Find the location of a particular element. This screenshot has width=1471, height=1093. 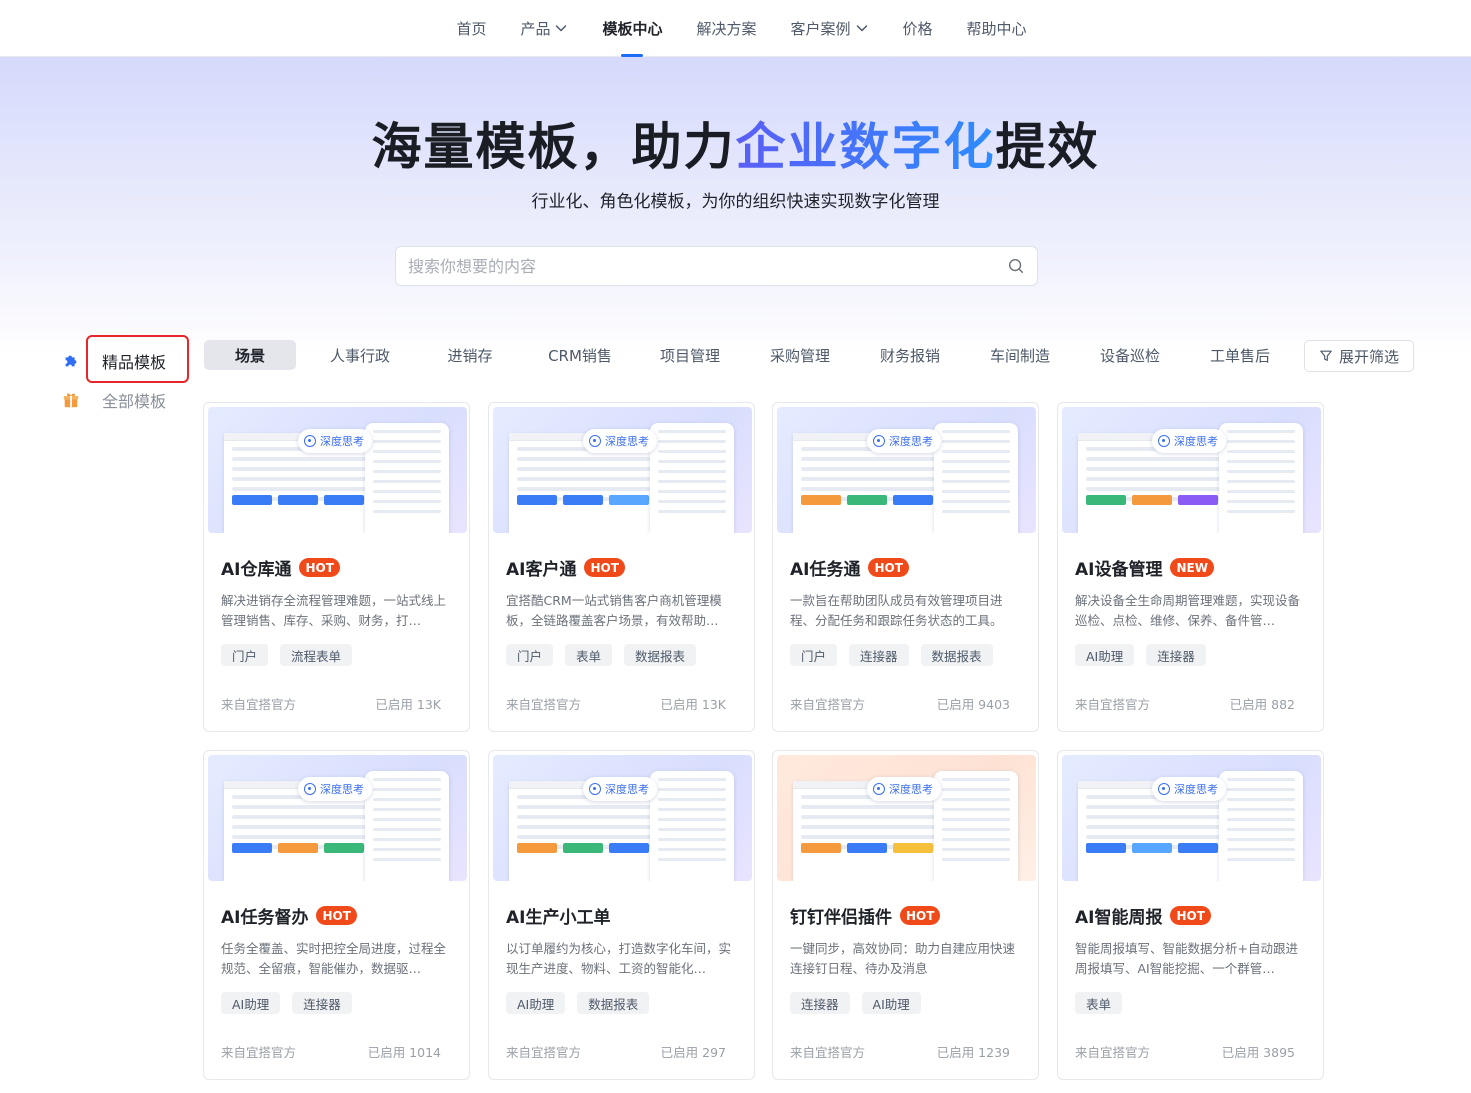

nav-item-label: 客户案例 is located at coordinates (820, 28).